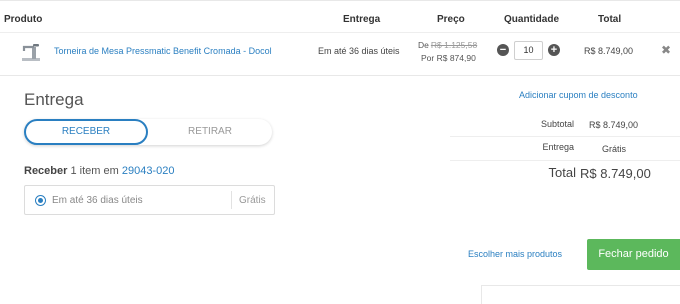 This screenshot has height=304, width=680. I want to click on row-divider, so click(340, 32).